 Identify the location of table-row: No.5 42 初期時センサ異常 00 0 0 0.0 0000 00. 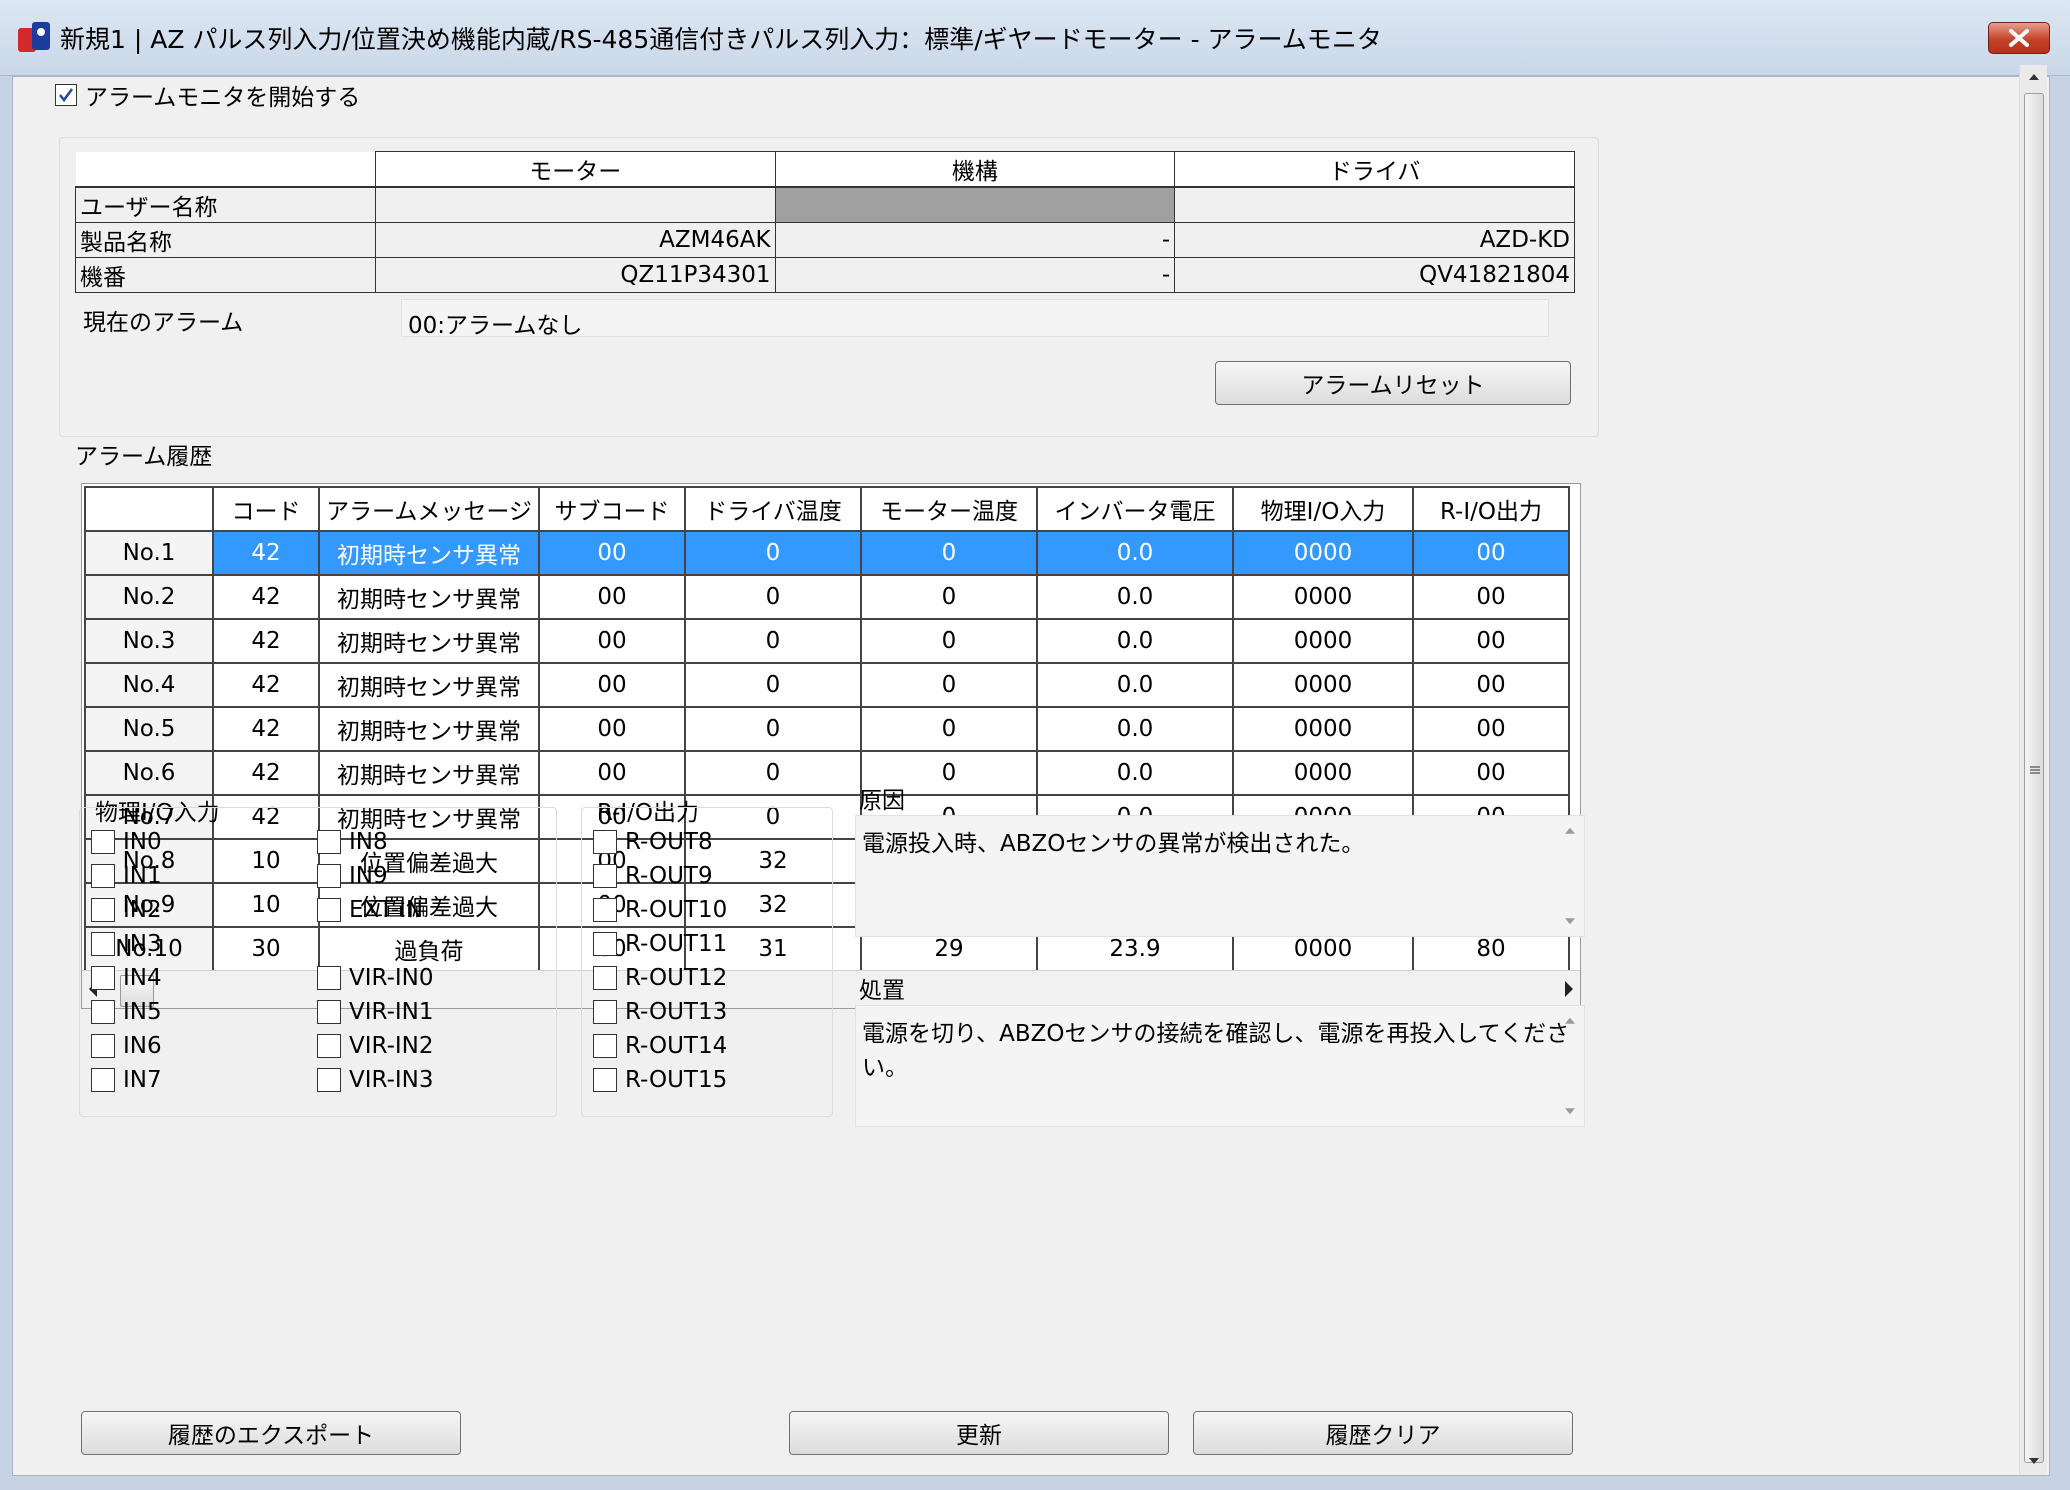
(827, 729).